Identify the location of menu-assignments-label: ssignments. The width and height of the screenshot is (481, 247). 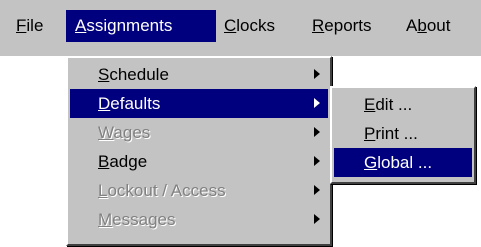
(129, 25).